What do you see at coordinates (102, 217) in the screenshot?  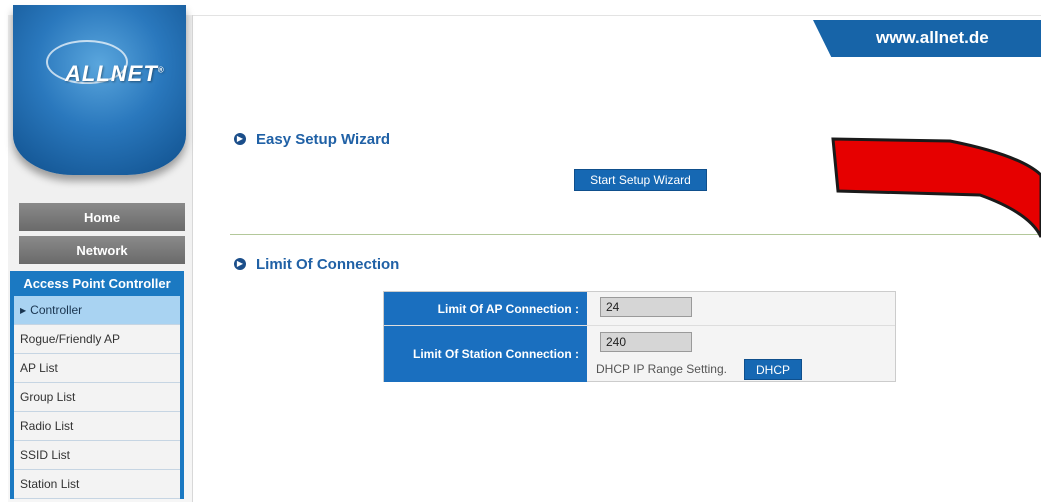 I see `nav-home: Home` at bounding box center [102, 217].